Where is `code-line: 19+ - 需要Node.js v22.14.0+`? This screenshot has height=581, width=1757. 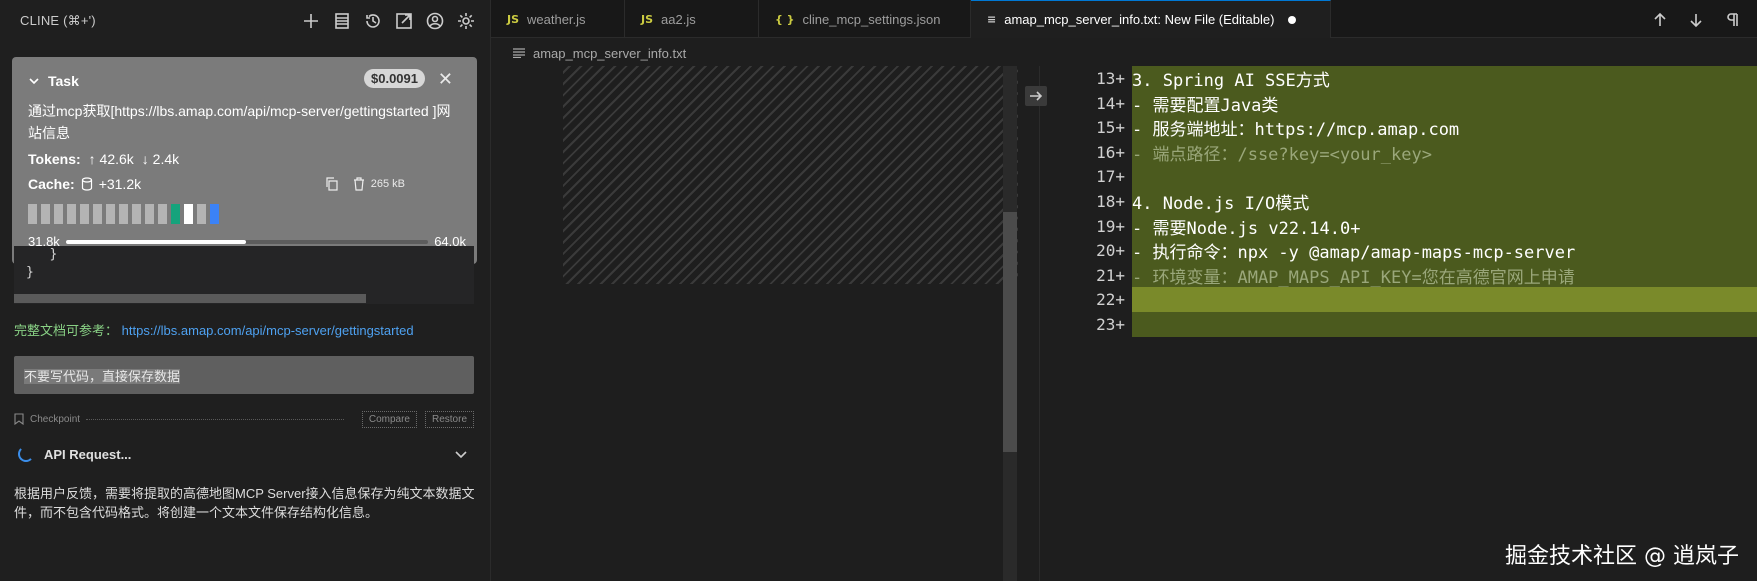
code-line: 19+ - 需要Node.js v22.14.0+ is located at coordinates (1407, 226).